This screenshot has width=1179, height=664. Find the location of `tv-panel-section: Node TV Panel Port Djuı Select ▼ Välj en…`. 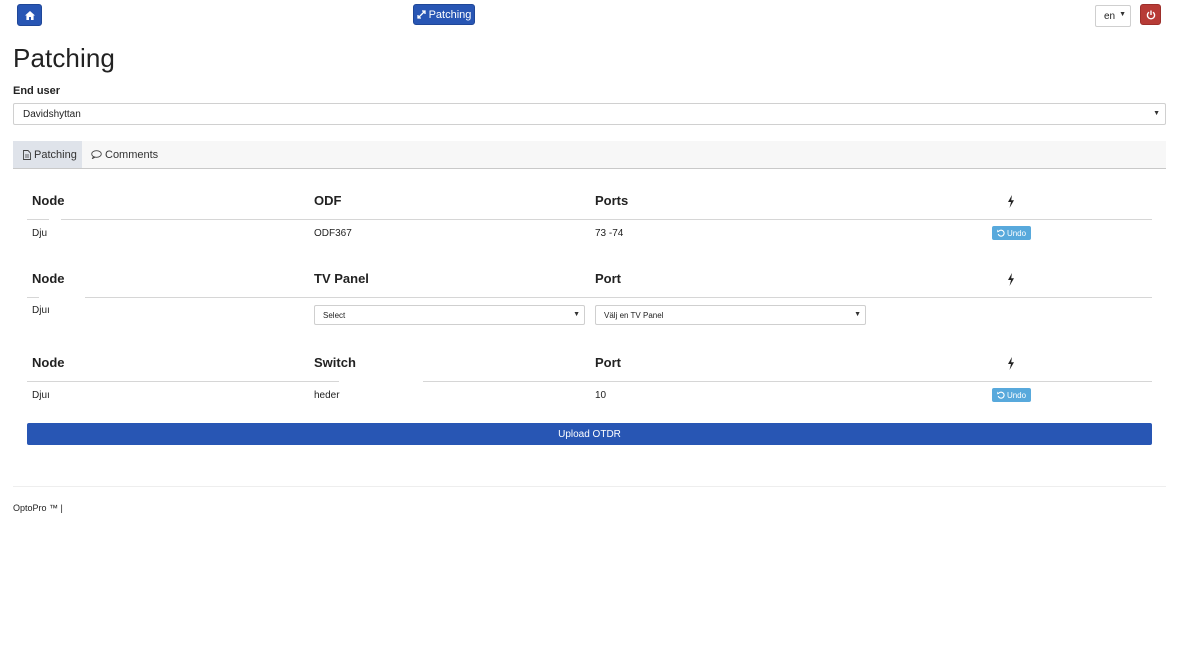

tv-panel-section: Node TV Panel Port Djuı Select ▼ Välj en… is located at coordinates (589, 301).